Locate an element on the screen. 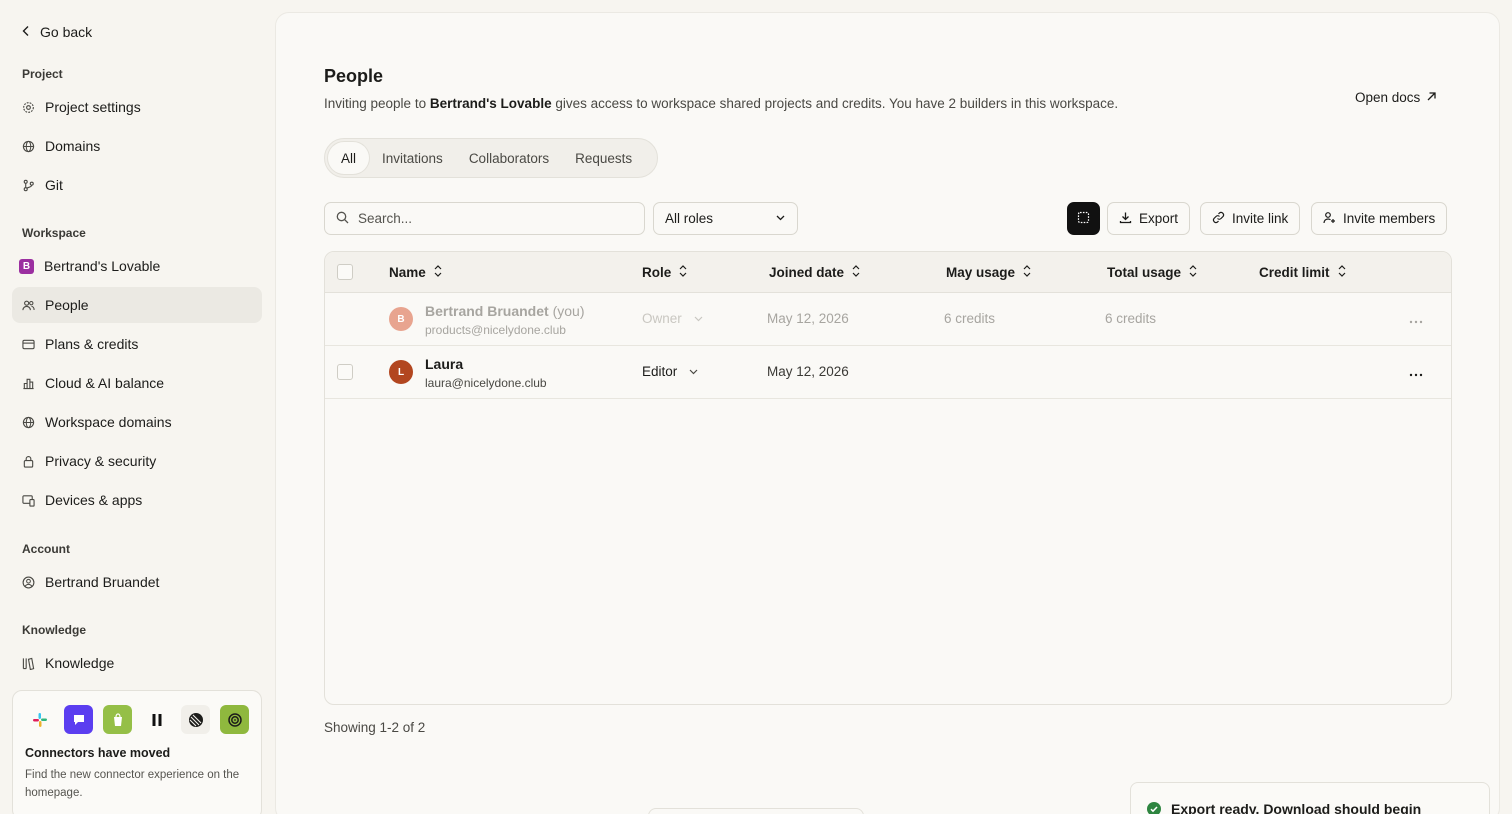 The height and width of the screenshot is (814, 1512). sidebar-item-label: Domains is located at coordinates (73, 146).